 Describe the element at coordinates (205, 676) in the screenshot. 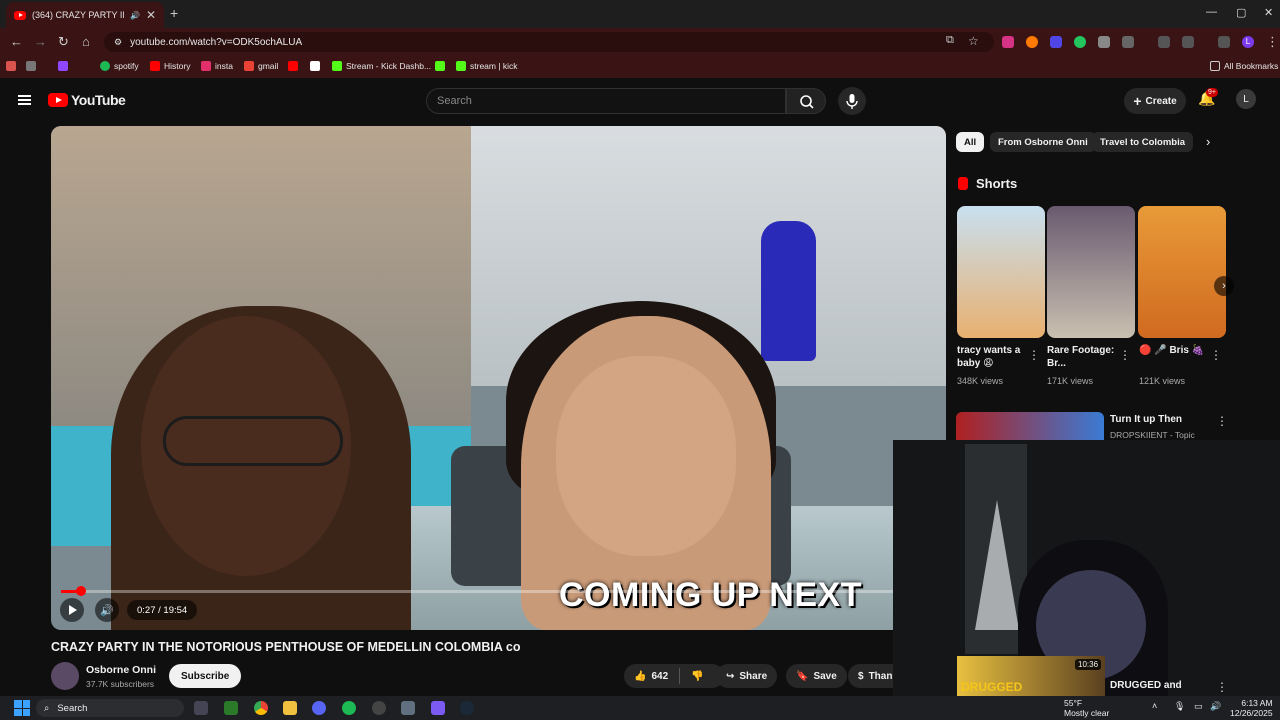

I see `subscribe-button: Subscribe` at that location.